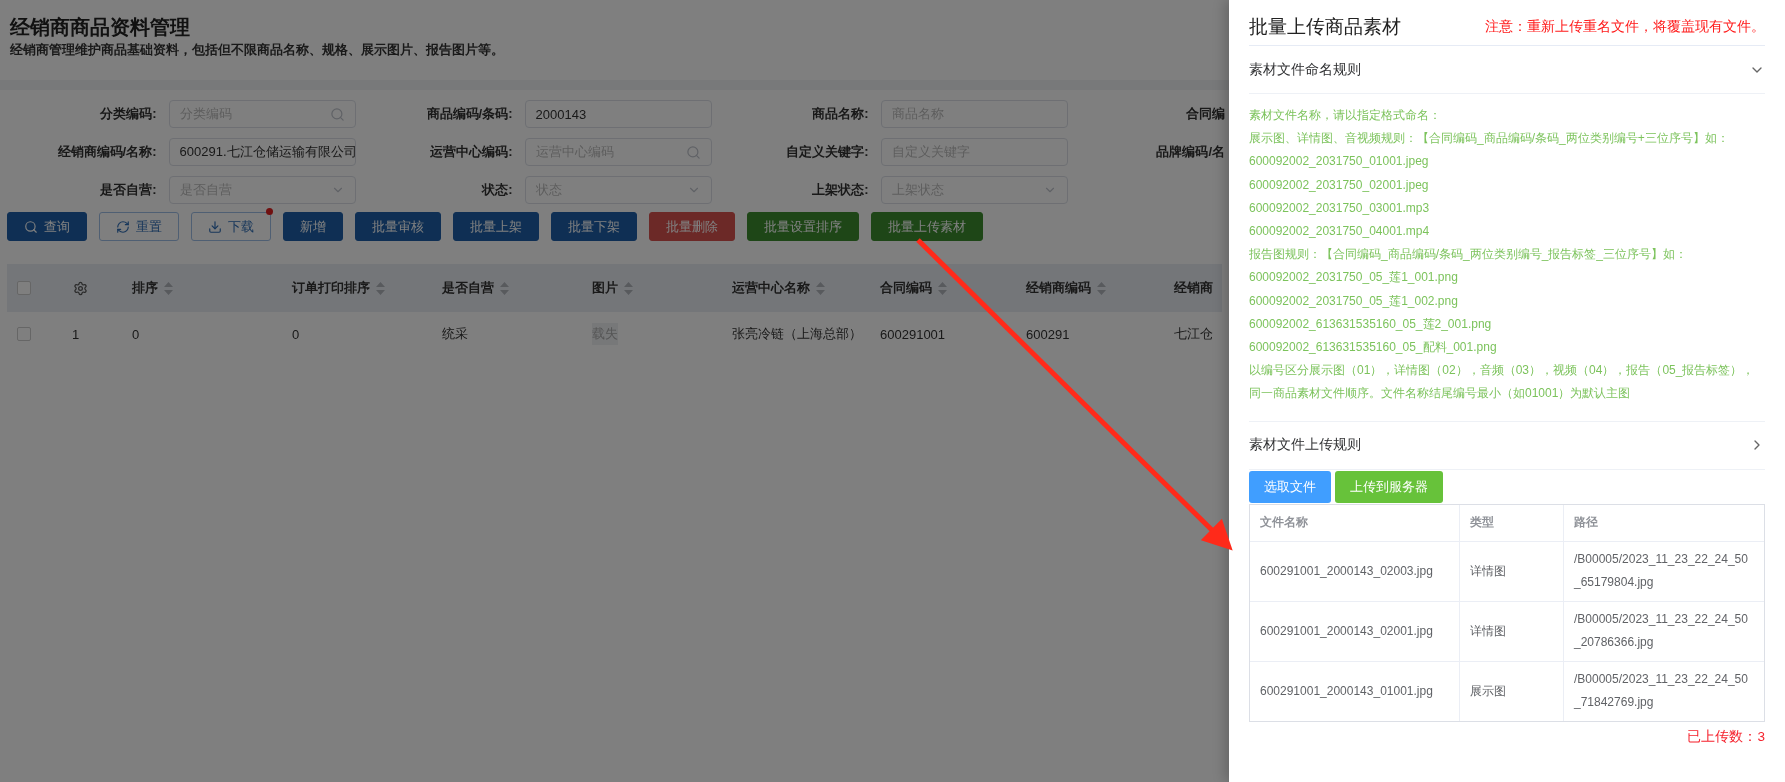 The image size is (1785, 782). What do you see at coordinates (1489, 139) in the screenshot?
I see `rule-text: 展示图、详情图、音视频规则：【合同编码_商品编码/条码_两位类别编号+三位序号】如：` at bounding box center [1489, 139].